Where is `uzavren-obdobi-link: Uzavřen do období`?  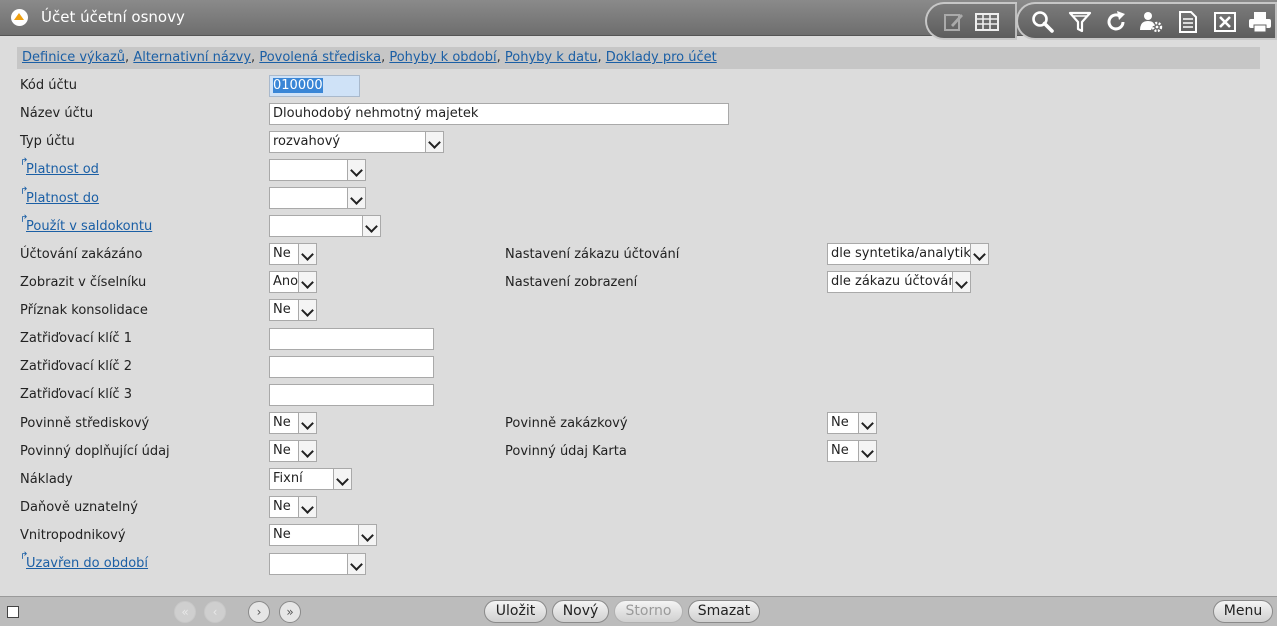
uzavren-obdobi-link: Uzavřen do období is located at coordinates (84, 561).